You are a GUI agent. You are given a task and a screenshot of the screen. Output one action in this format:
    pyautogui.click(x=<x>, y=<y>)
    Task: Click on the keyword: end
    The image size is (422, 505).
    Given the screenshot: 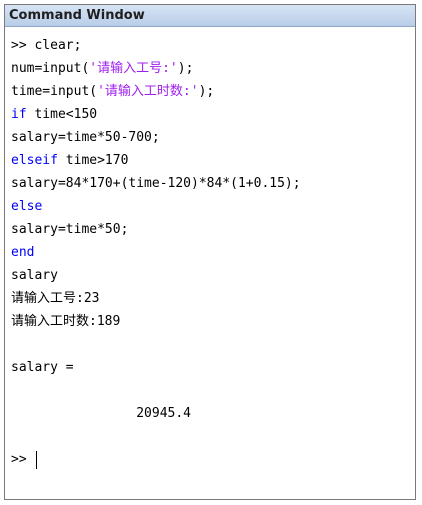 What is the action you would take?
    pyautogui.click(x=23, y=252)
    